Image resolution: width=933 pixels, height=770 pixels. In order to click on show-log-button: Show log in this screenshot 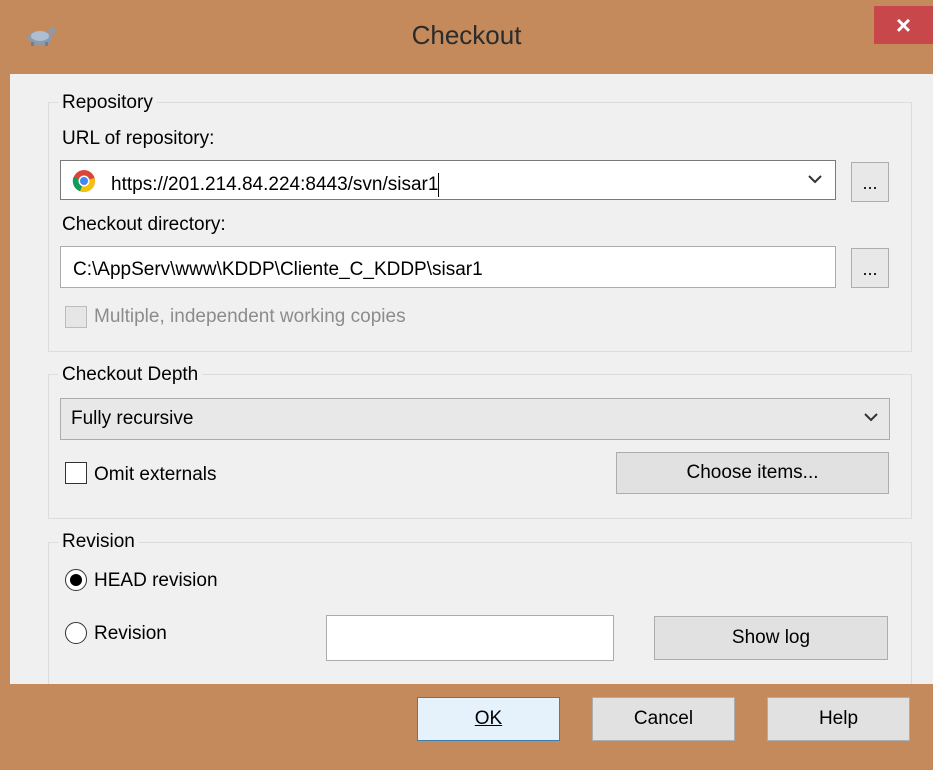, I will do `click(771, 638)`.